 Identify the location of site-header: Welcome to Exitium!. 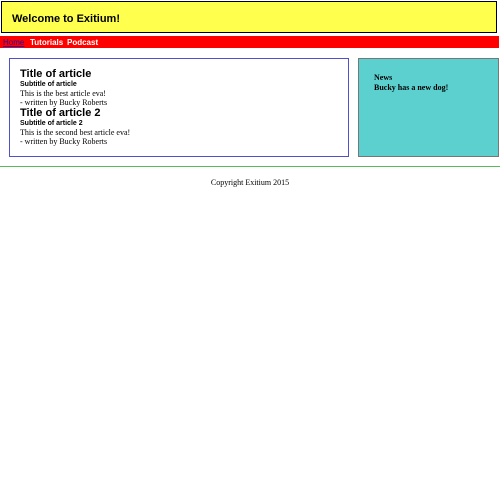
(249, 17).